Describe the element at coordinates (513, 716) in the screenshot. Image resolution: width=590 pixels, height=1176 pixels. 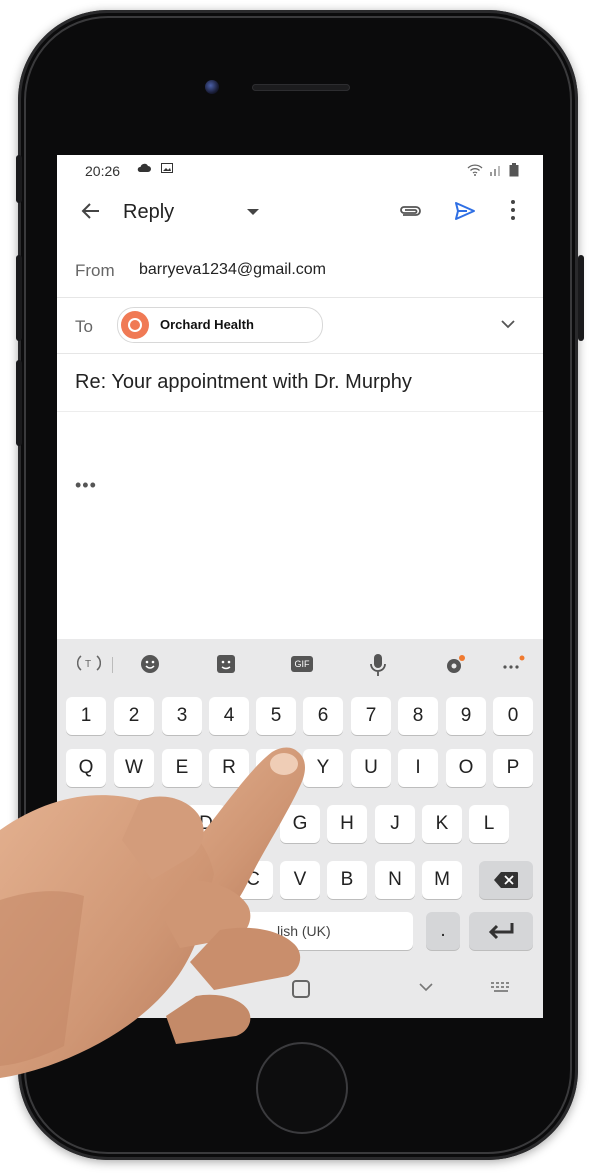
I see `key-0: 0` at that location.